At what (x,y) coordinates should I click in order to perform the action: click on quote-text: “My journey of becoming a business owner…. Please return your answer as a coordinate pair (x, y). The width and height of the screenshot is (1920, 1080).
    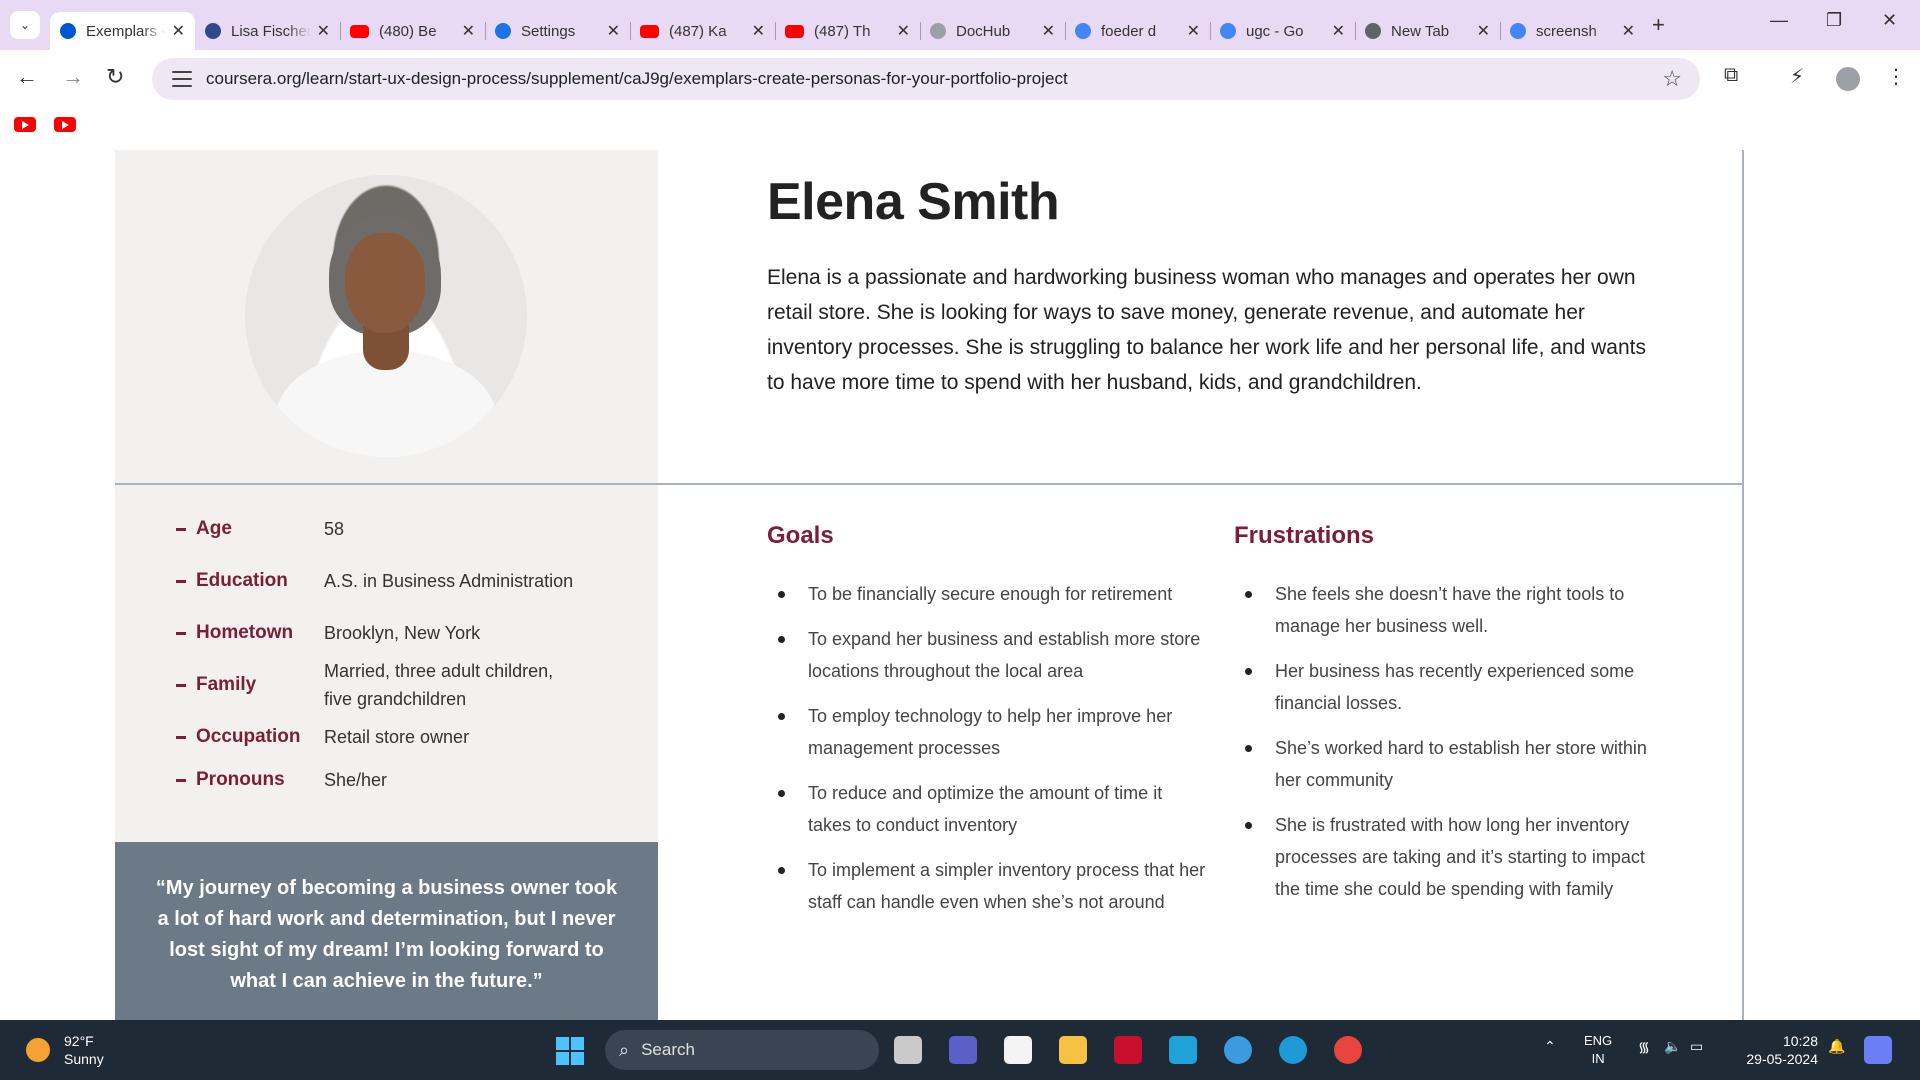
    Looking at the image, I should click on (386, 934).